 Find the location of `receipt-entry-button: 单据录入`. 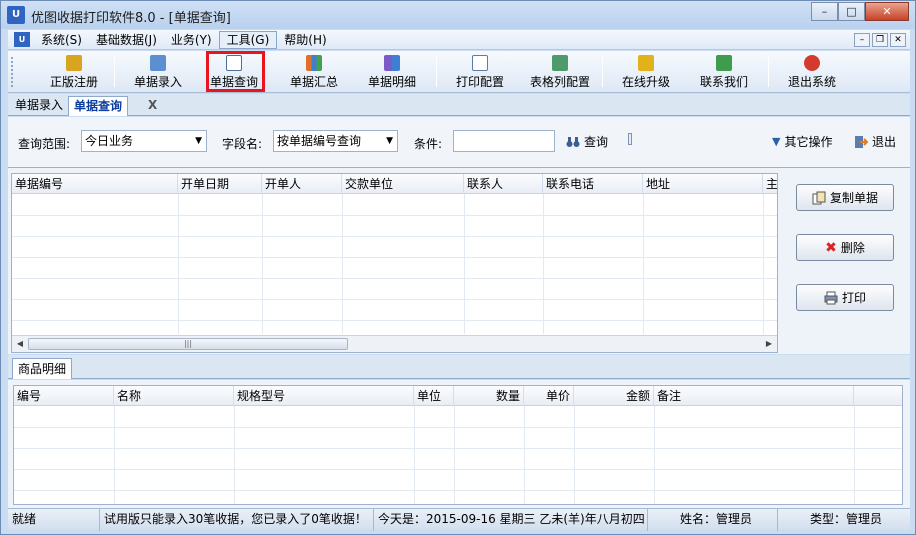

receipt-entry-button: 单据录入 is located at coordinates (158, 72).